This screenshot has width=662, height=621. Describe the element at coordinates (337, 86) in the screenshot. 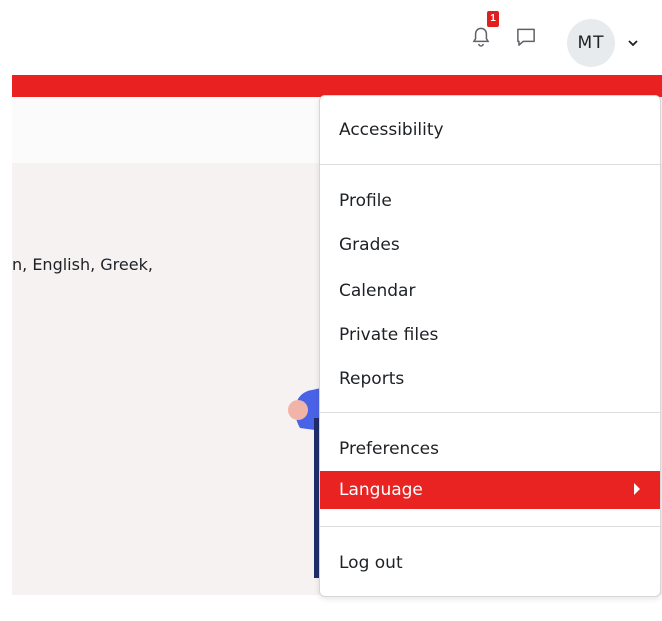

I see `accent-bar` at that location.